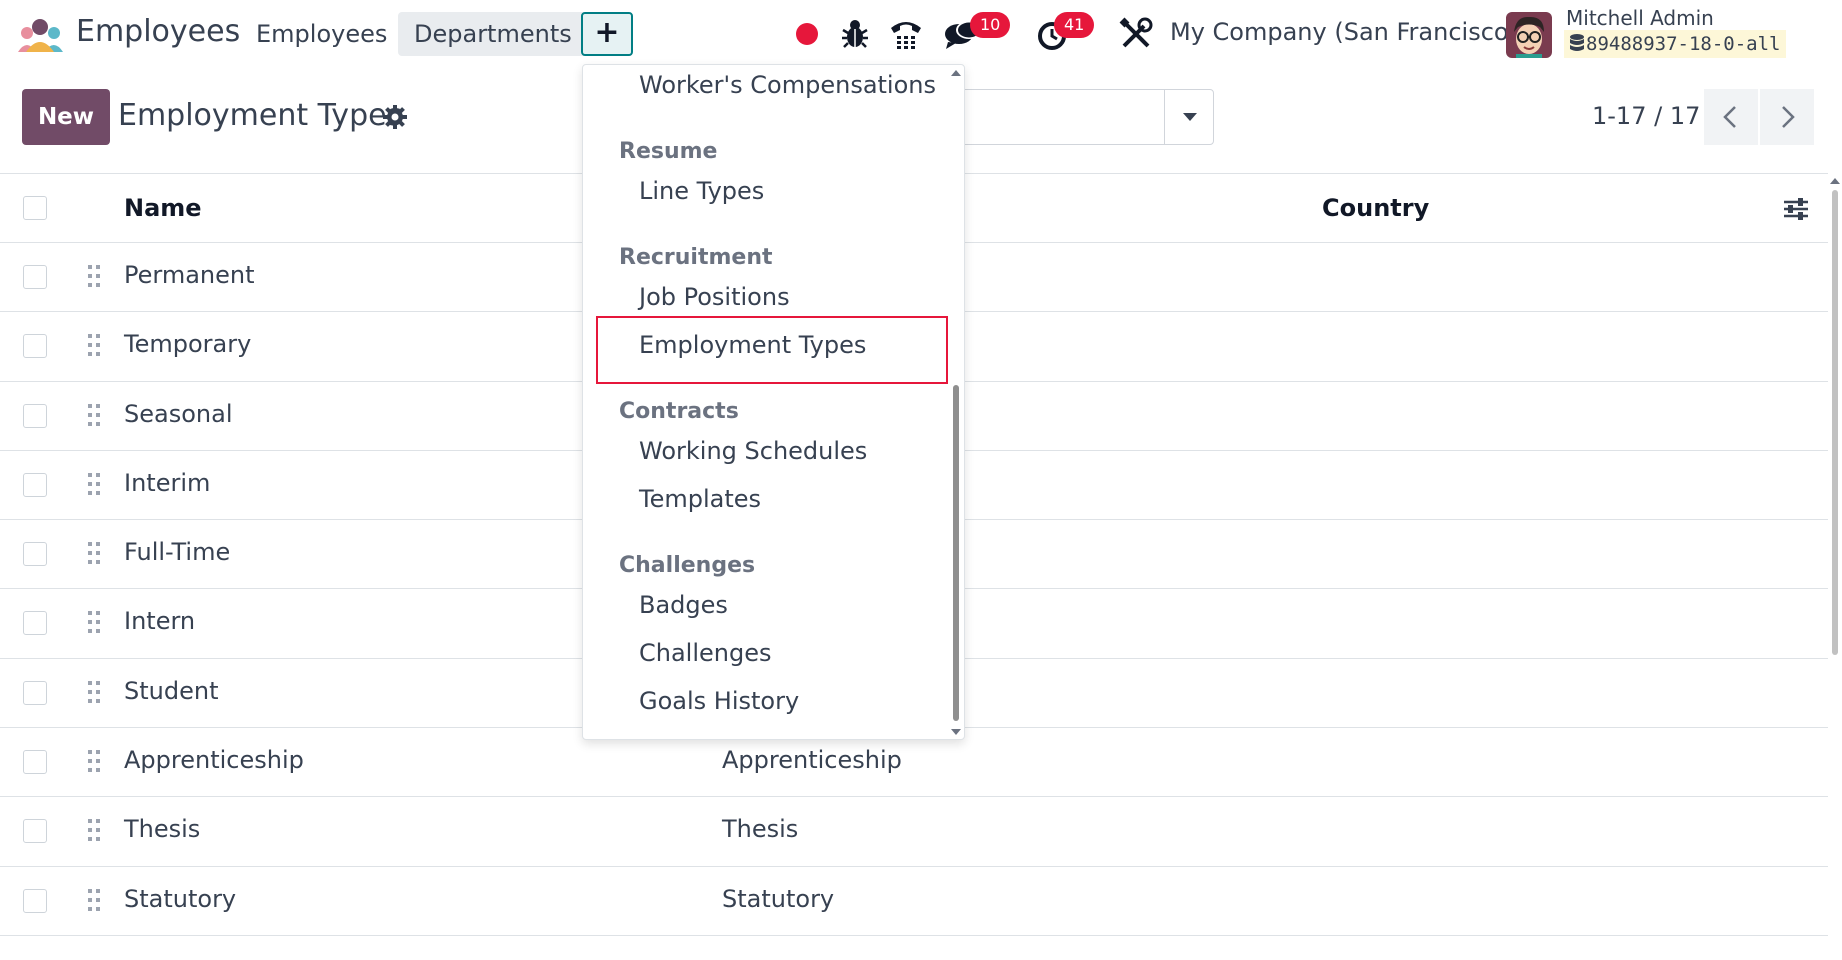  I want to click on cell-name: Seasonal, so click(178, 414).